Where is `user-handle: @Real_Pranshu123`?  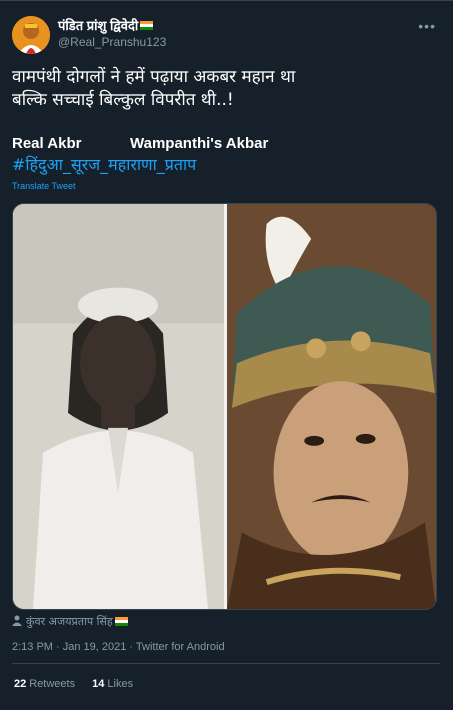 user-handle: @Real_Pranshu123 is located at coordinates (112, 42).